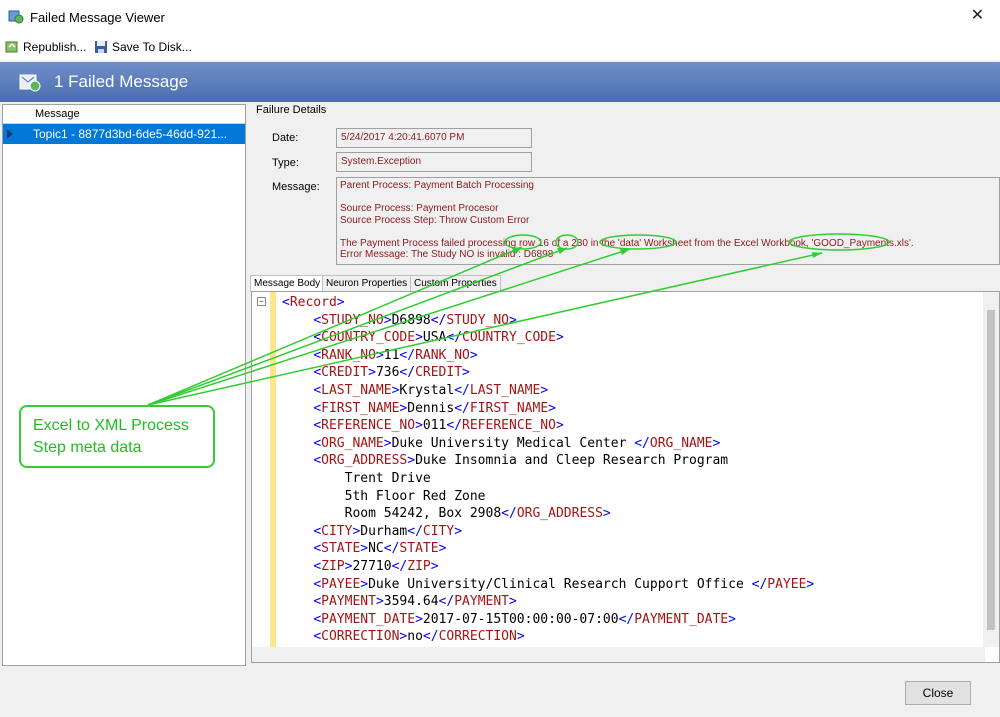 The height and width of the screenshot is (717, 1000). I want to click on tab-message-body: Message Body, so click(287, 283).